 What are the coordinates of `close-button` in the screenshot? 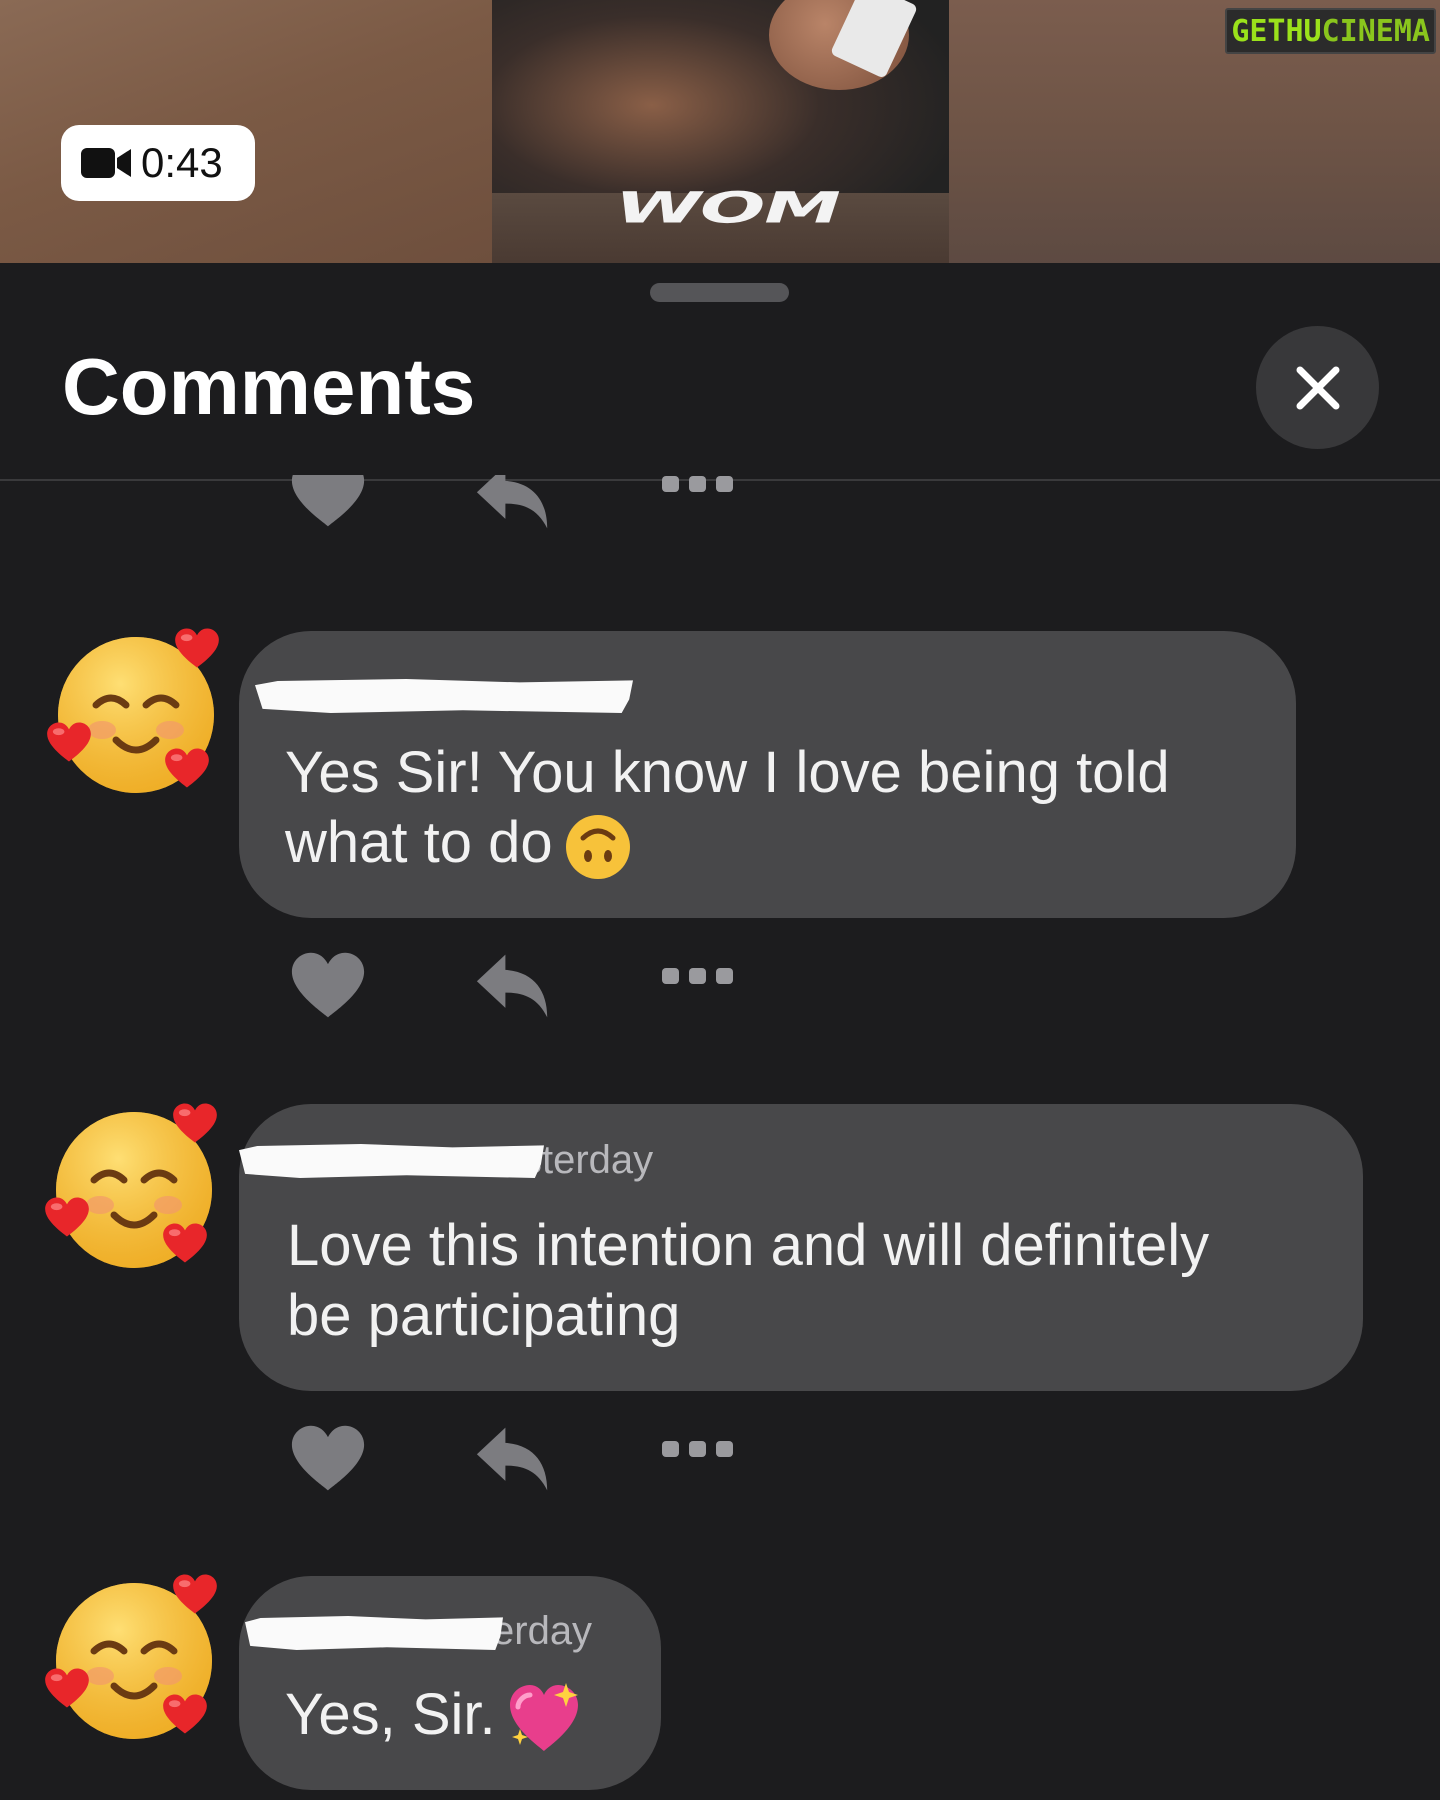 It's located at (1317, 387).